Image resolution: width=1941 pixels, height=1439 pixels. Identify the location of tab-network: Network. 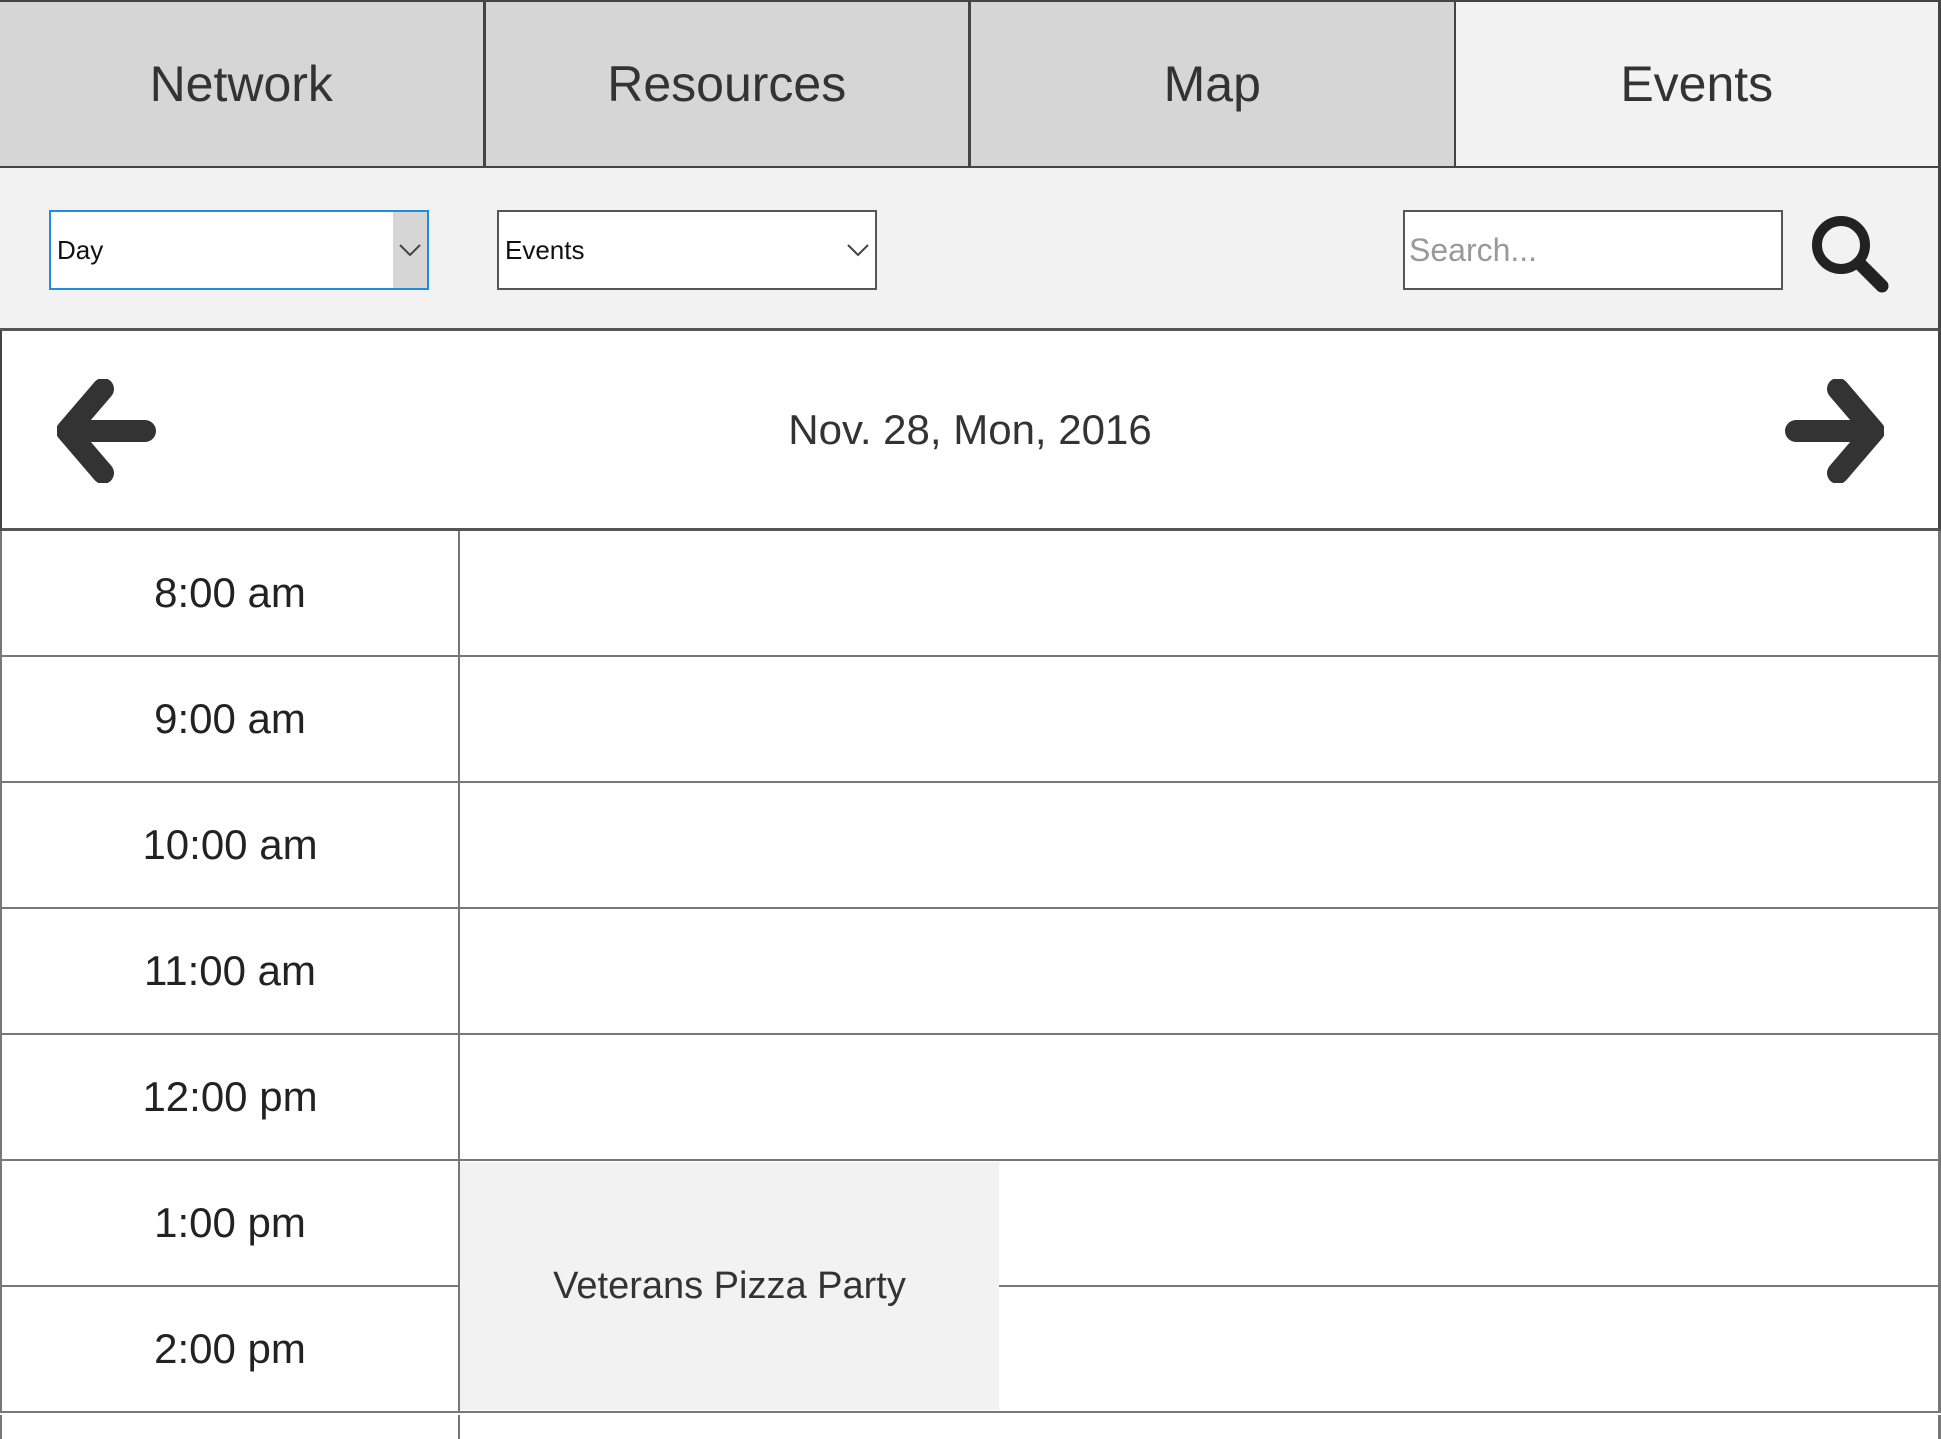
(241, 84).